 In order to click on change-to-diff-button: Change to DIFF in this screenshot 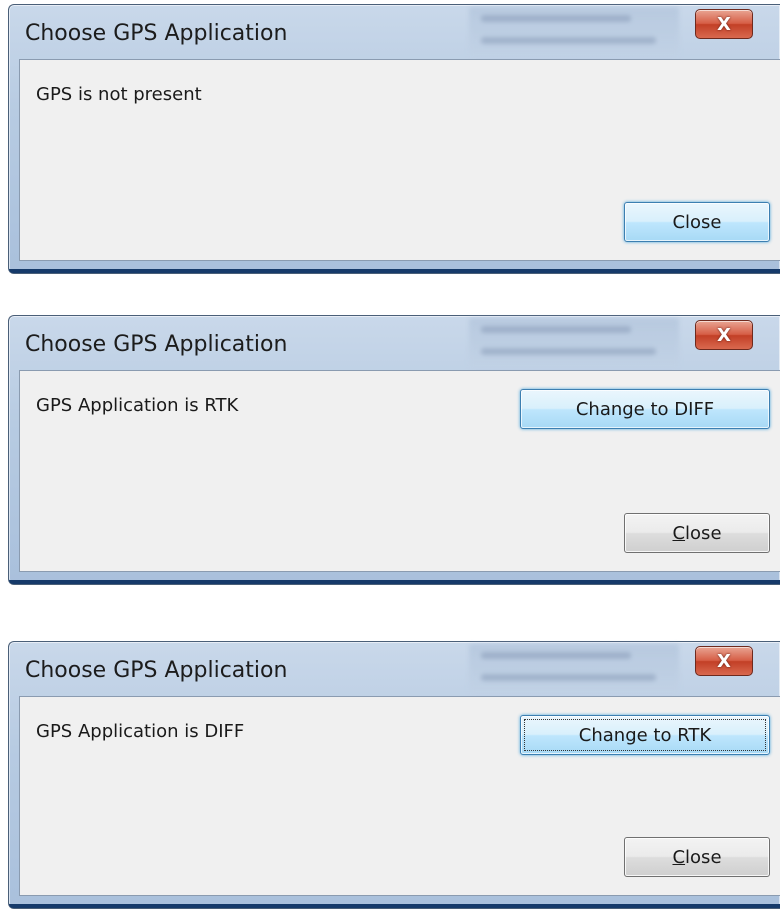, I will do `click(645, 409)`.